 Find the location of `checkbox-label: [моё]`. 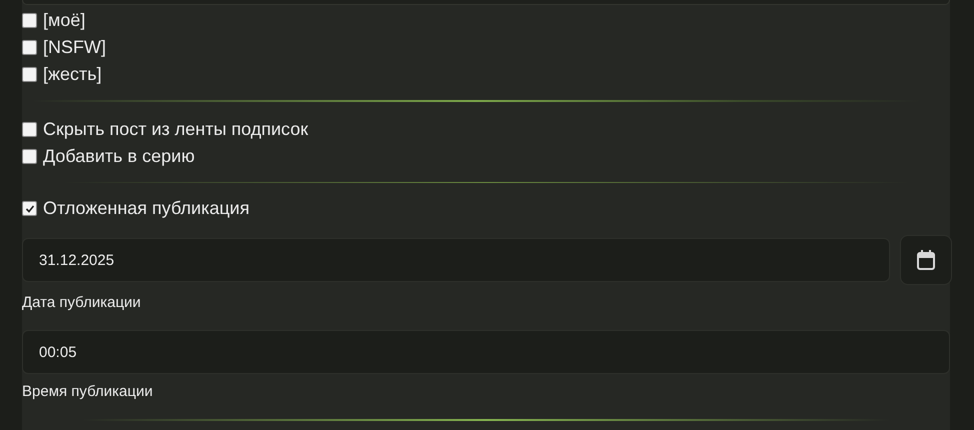

checkbox-label: [моё] is located at coordinates (64, 20).